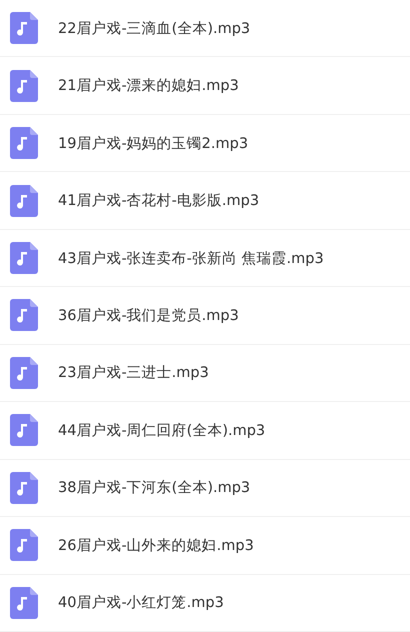 Image resolution: width=410 pixels, height=632 pixels. What do you see at coordinates (148, 86) in the screenshot?
I see `file-name: 21眉户戏-漂来的媳妇.mp3` at bounding box center [148, 86].